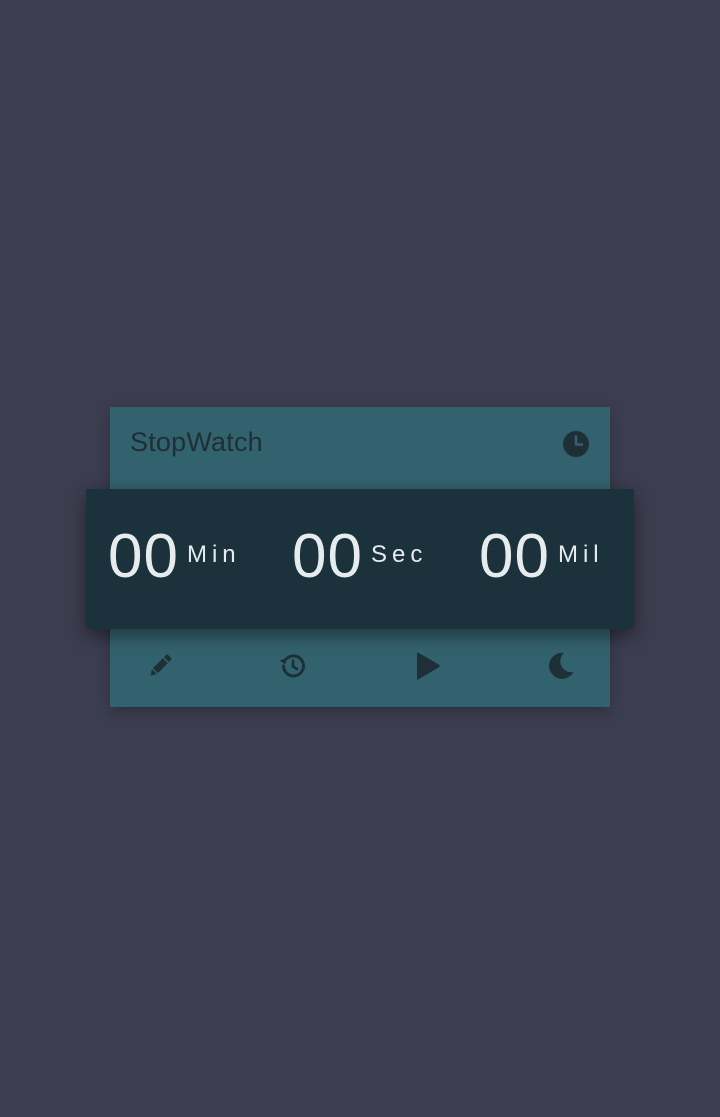  I want to click on millis-value: 00, so click(514, 556).